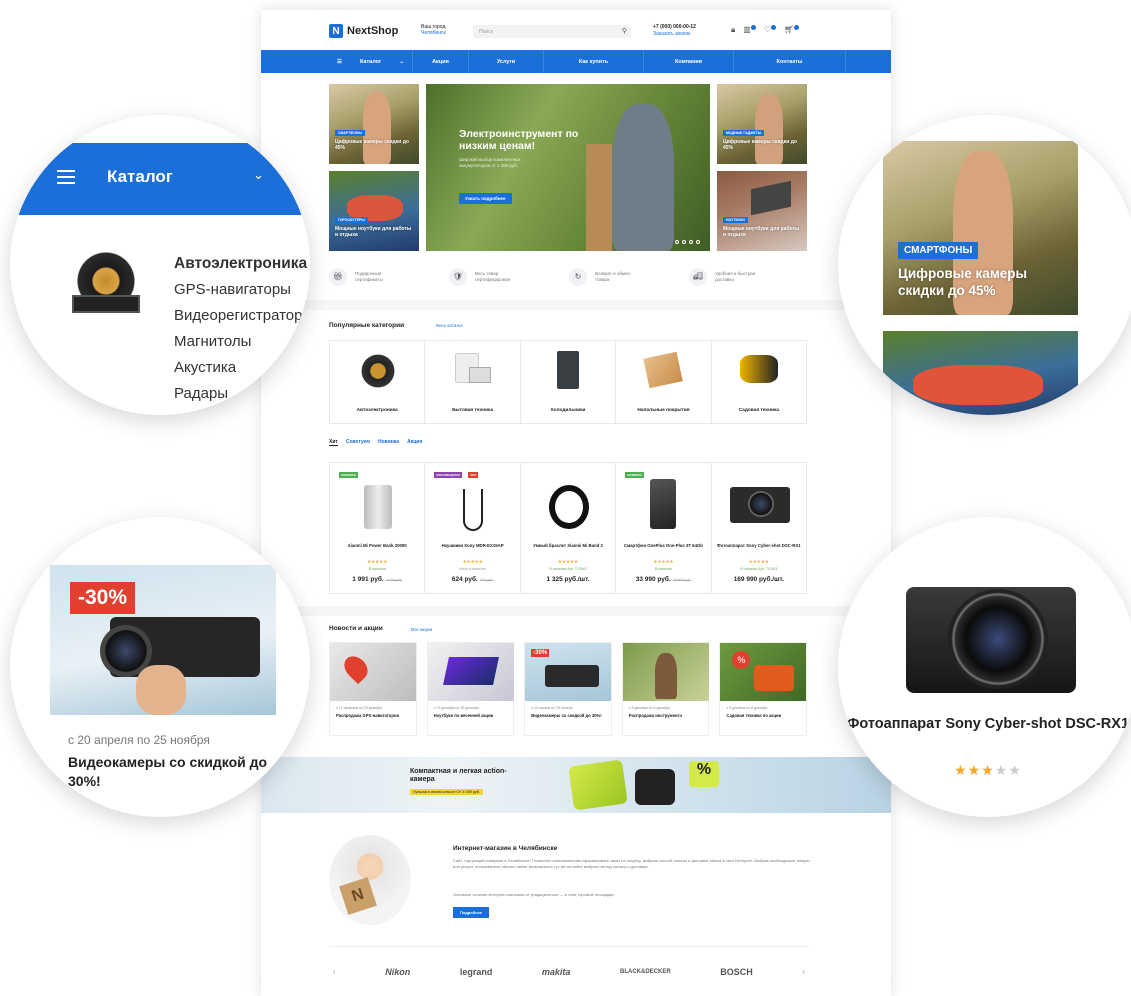 The width and height of the screenshot is (1131, 996). What do you see at coordinates (736, 972) in the screenshot?
I see `brand-logo: BOSCH` at bounding box center [736, 972].